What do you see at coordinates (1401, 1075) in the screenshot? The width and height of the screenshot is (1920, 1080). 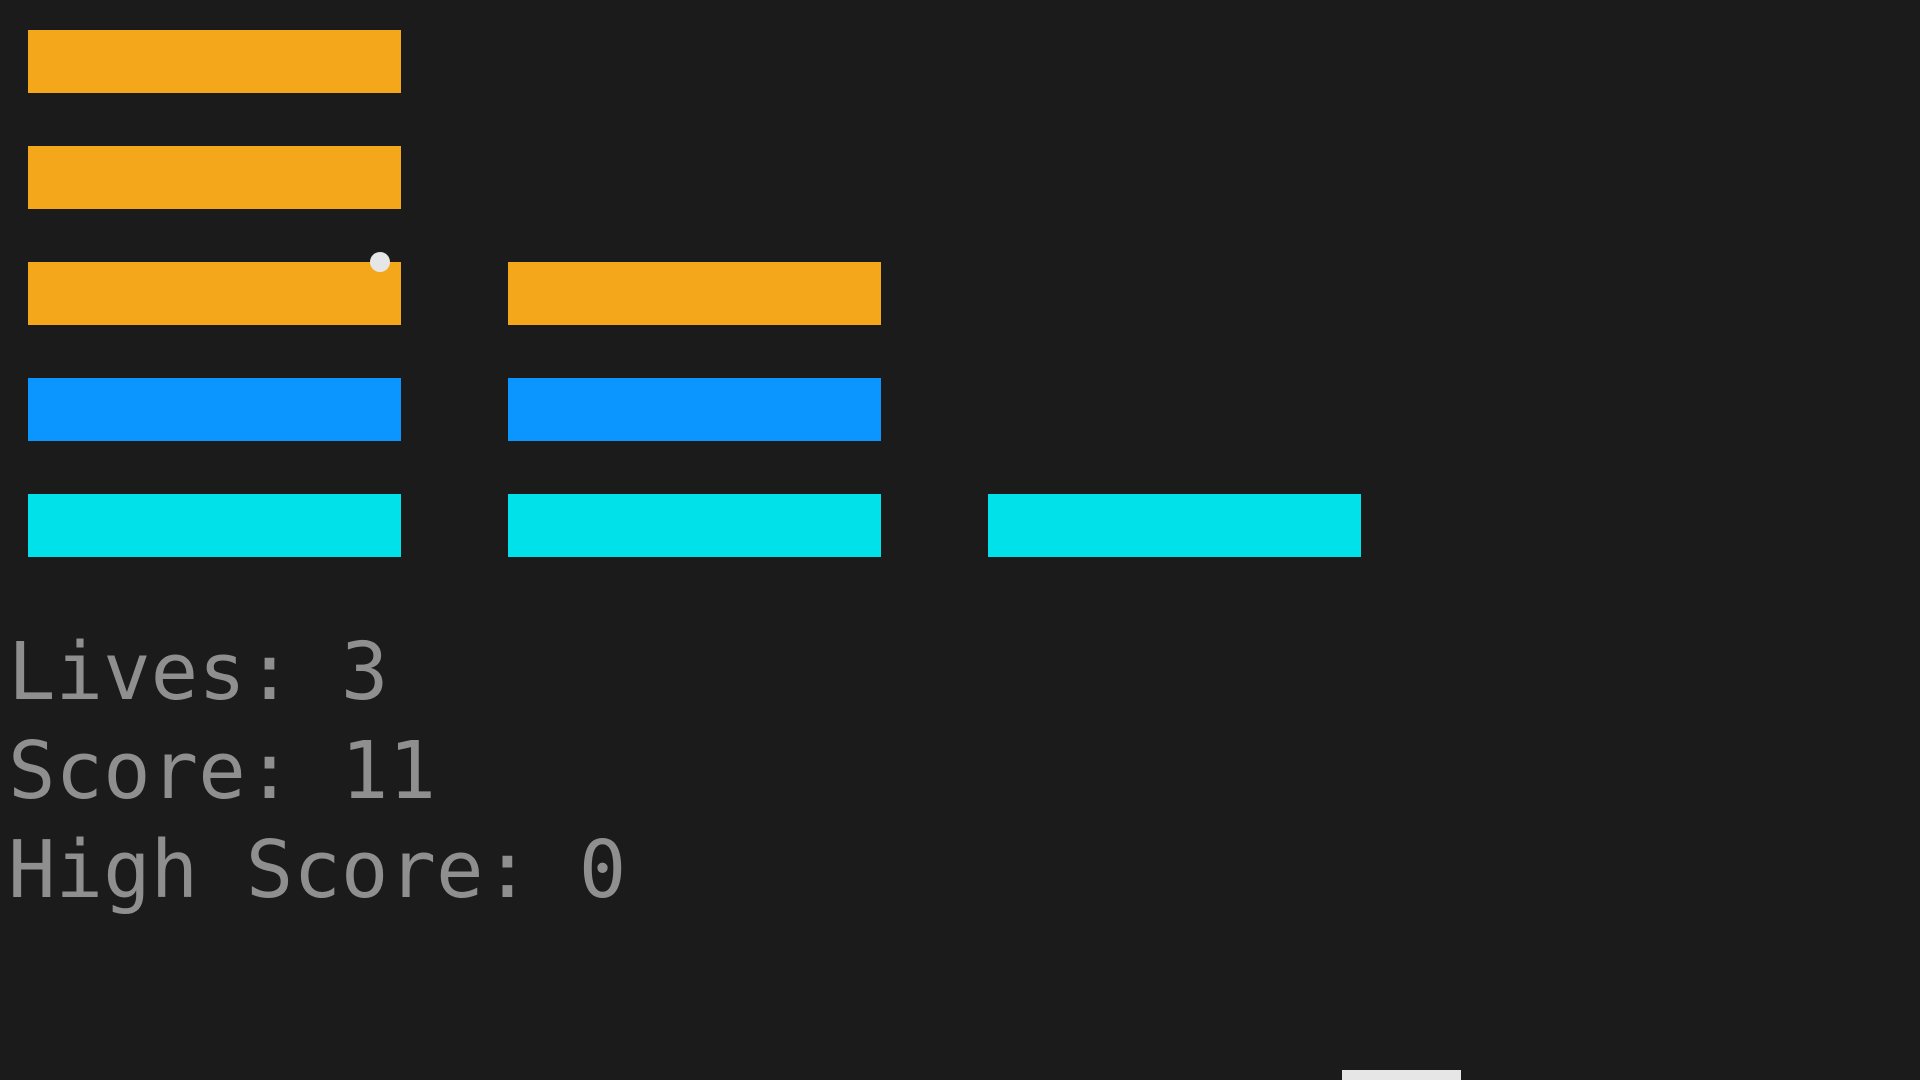 I see `paddle` at bounding box center [1401, 1075].